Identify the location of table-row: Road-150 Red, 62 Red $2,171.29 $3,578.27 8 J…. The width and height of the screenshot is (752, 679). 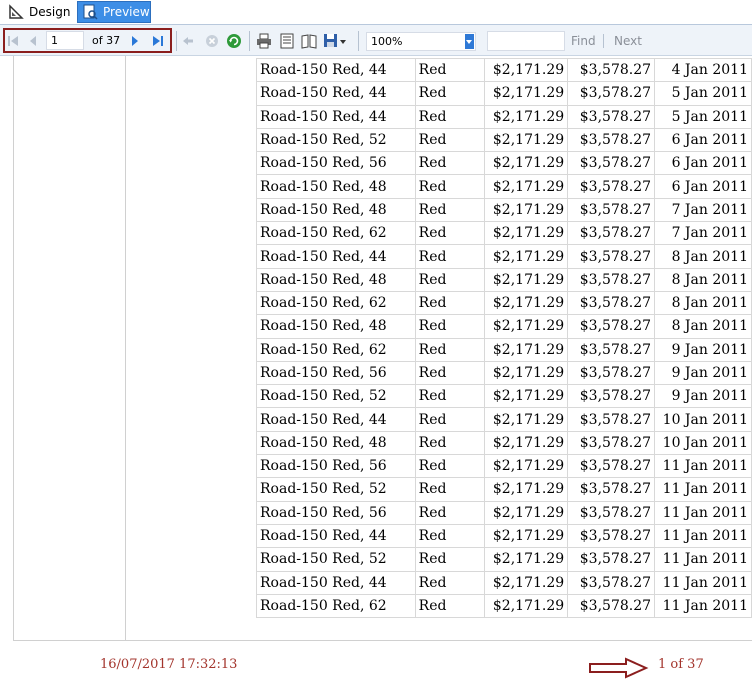
(504, 303).